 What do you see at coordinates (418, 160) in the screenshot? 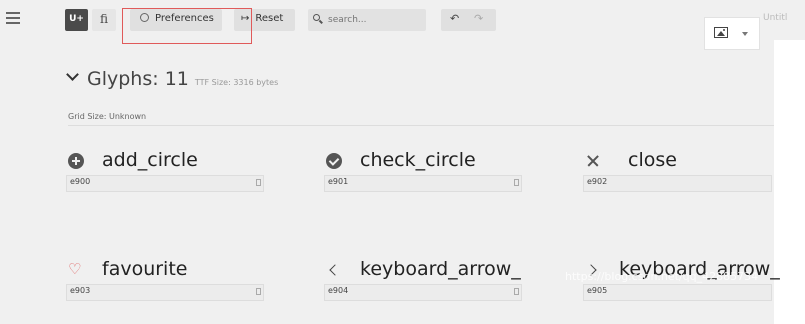
I see `glyph-name: check_circle` at bounding box center [418, 160].